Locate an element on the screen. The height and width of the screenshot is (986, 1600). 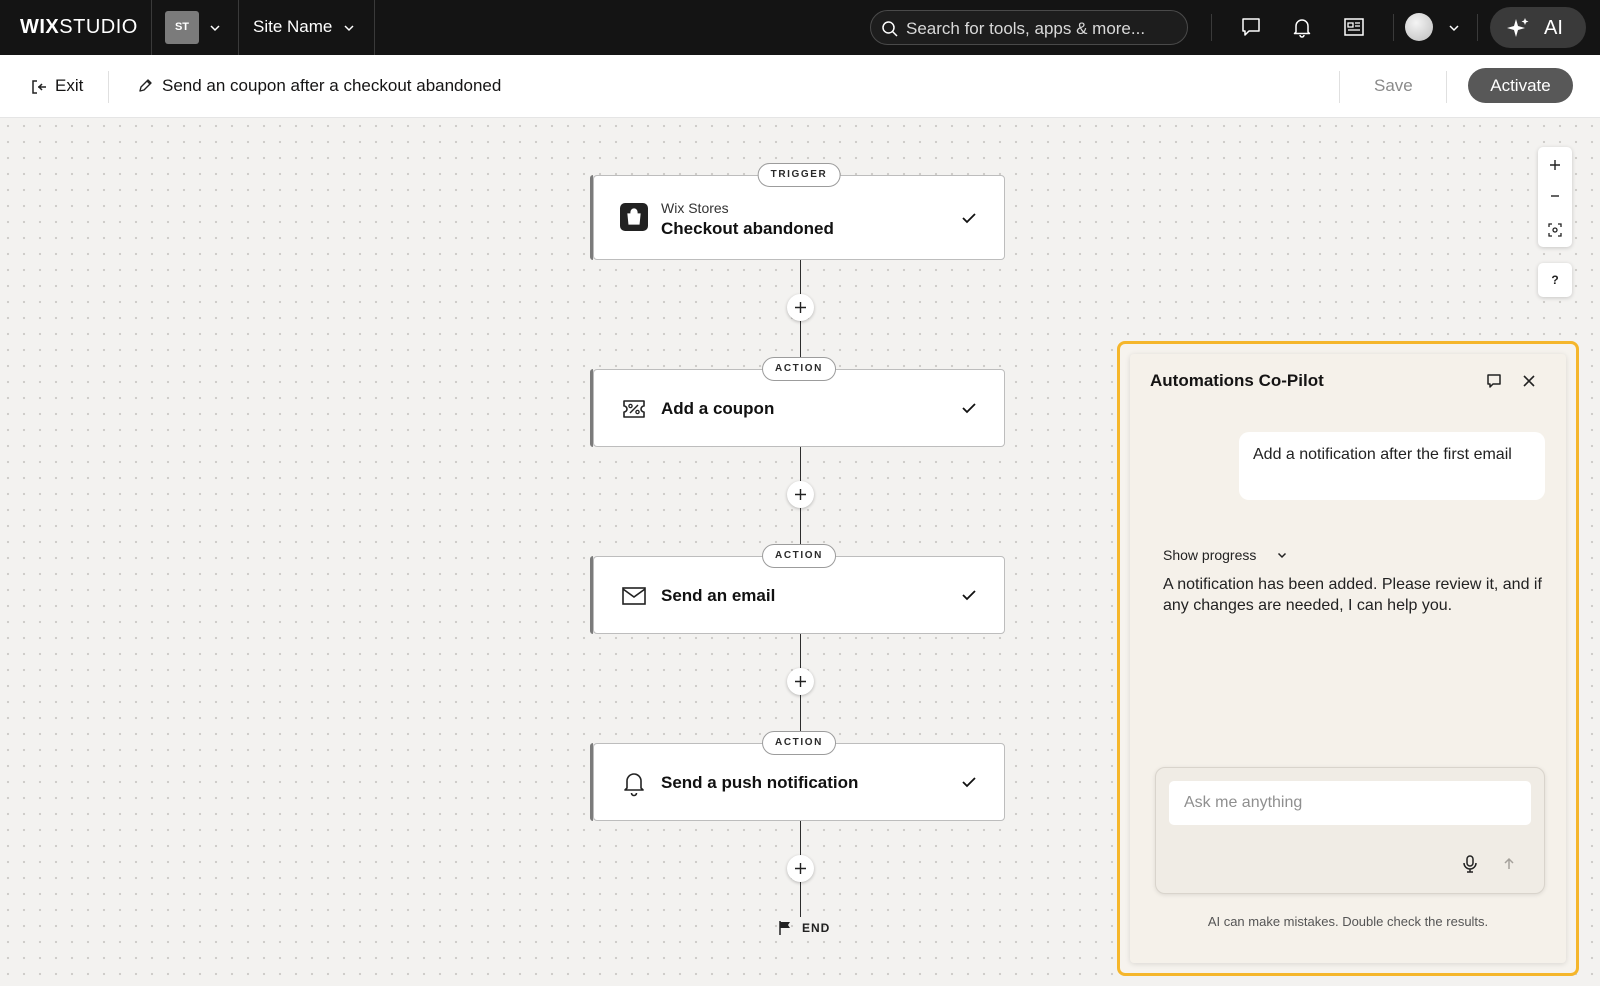
activate-button: Activate is located at coordinates (1520, 85).